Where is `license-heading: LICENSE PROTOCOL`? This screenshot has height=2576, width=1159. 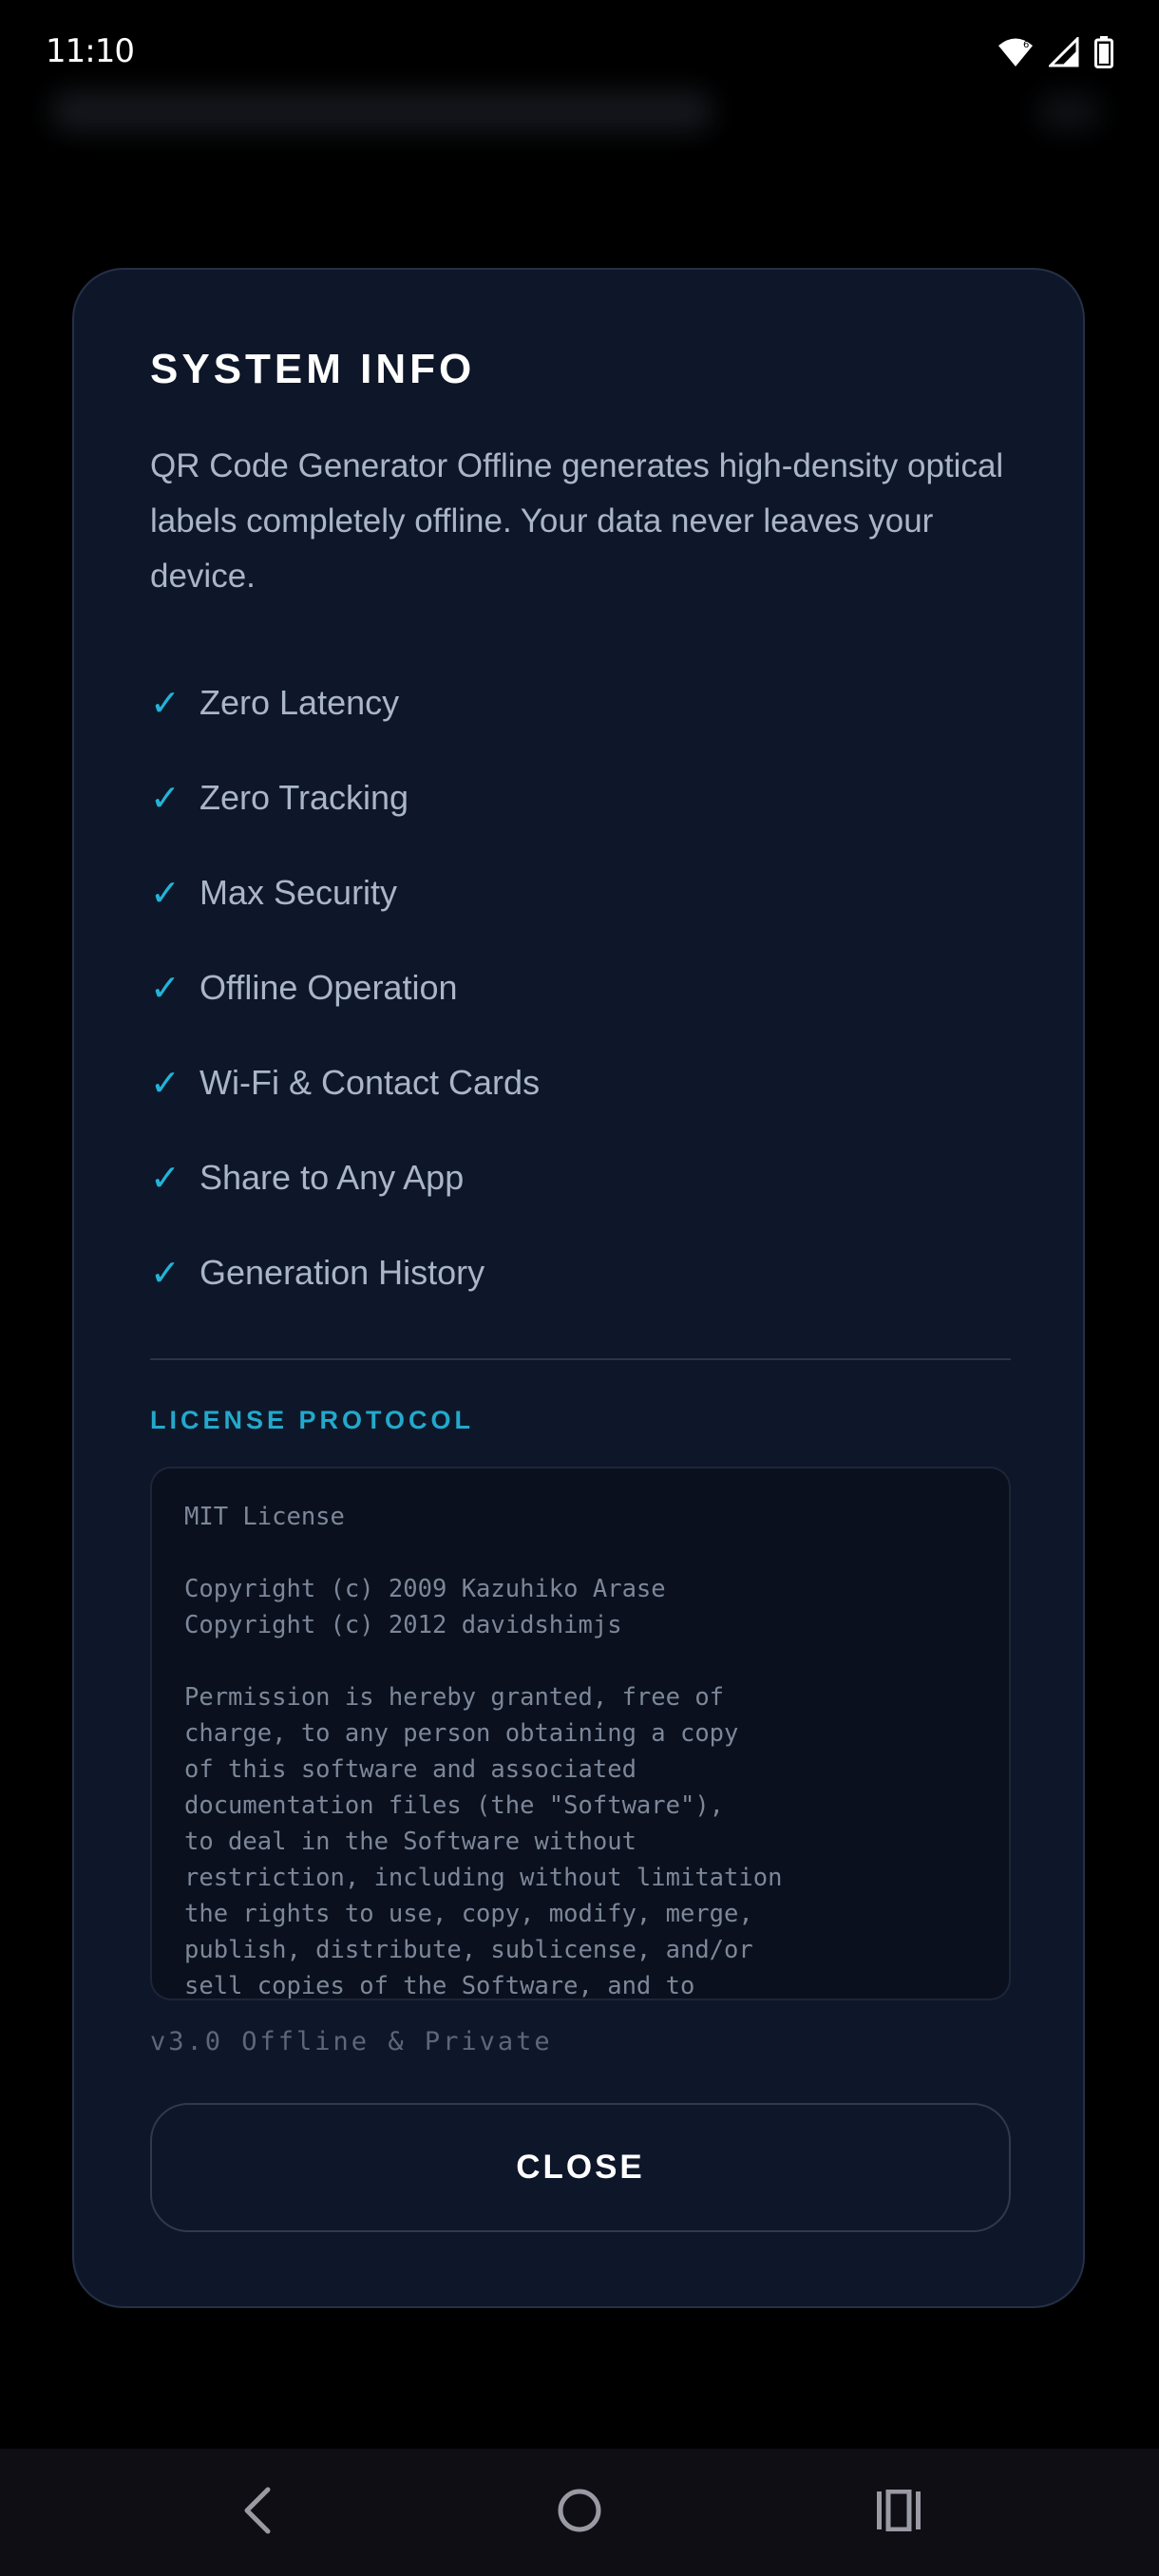
license-heading: LICENSE PROTOCOL is located at coordinates (312, 1420).